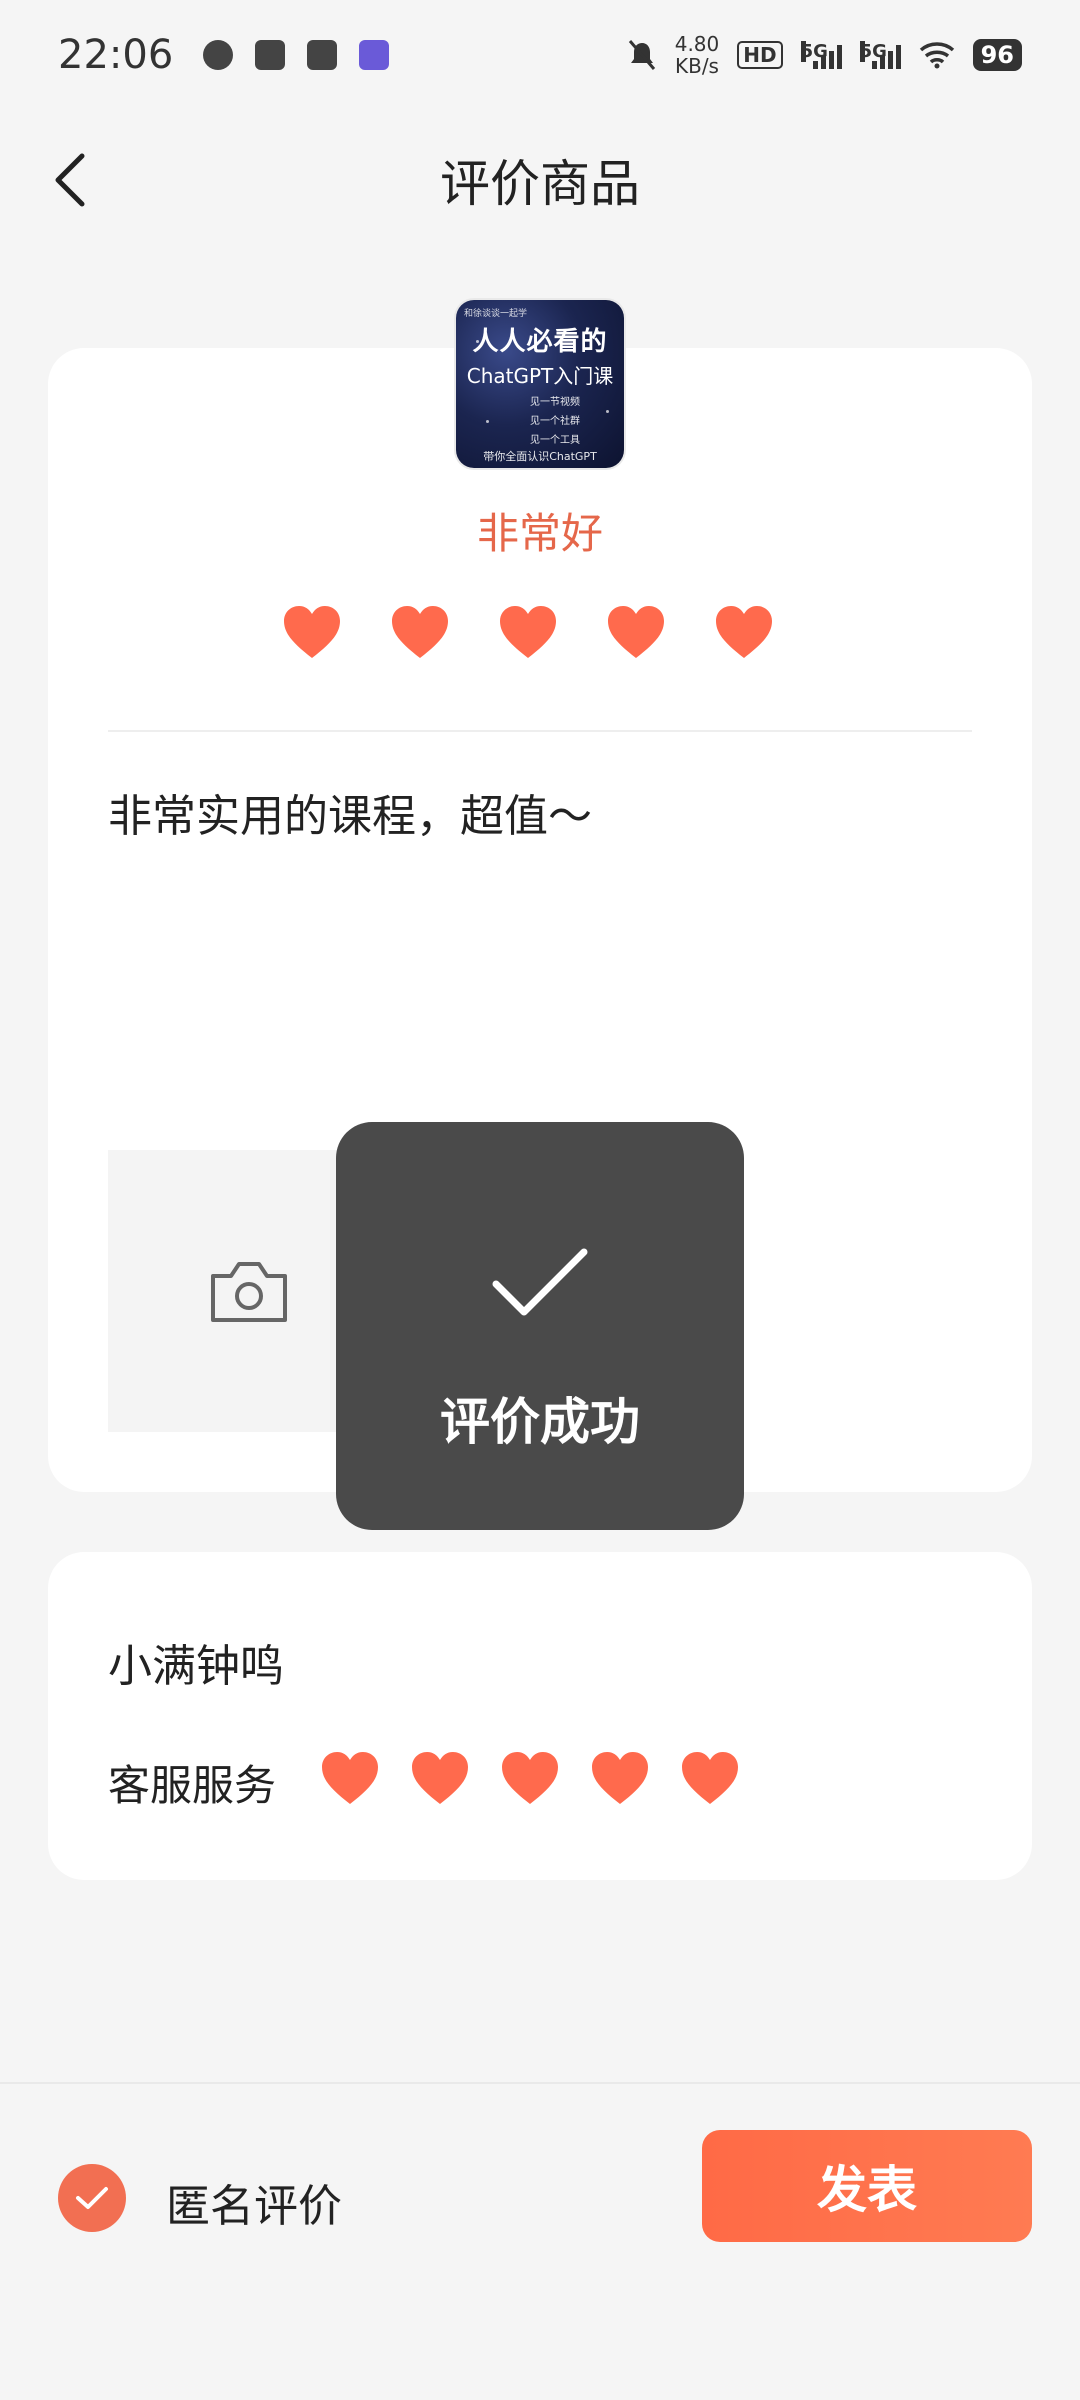 The width and height of the screenshot is (1080, 2400). Describe the element at coordinates (814, 51) in the screenshot. I see `sim1-network-type: 5G` at that location.